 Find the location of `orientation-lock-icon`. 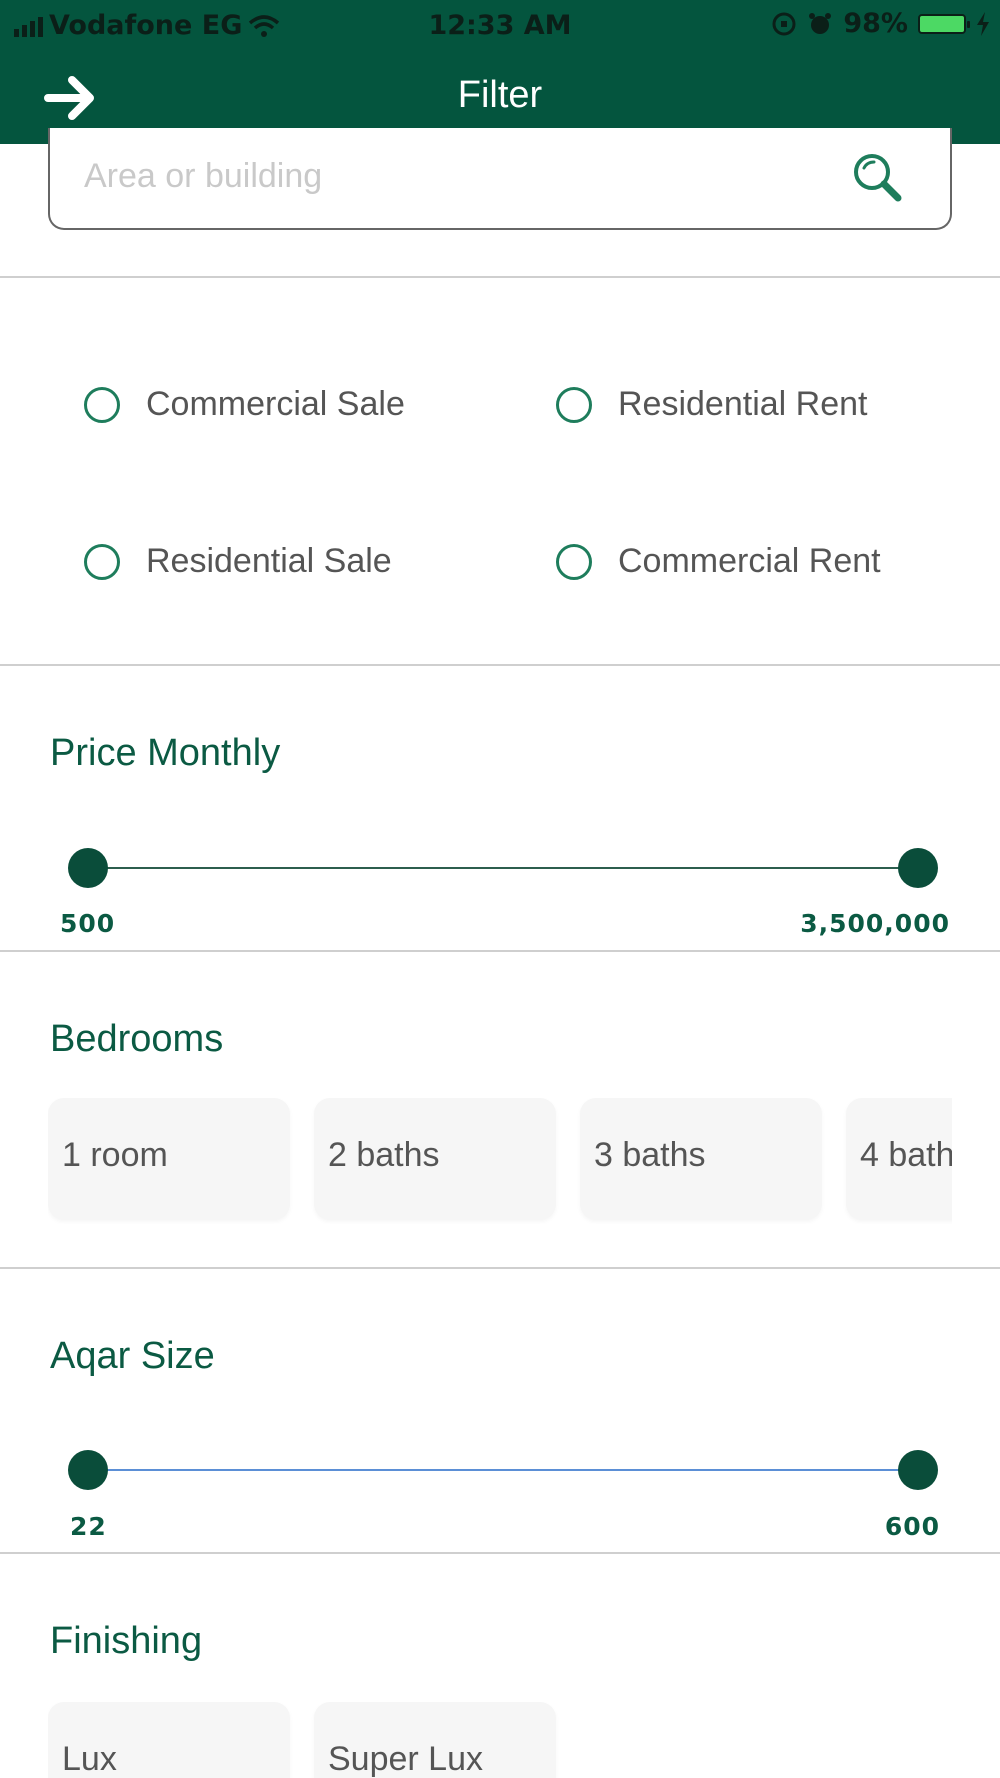

orientation-lock-icon is located at coordinates (784, 23).